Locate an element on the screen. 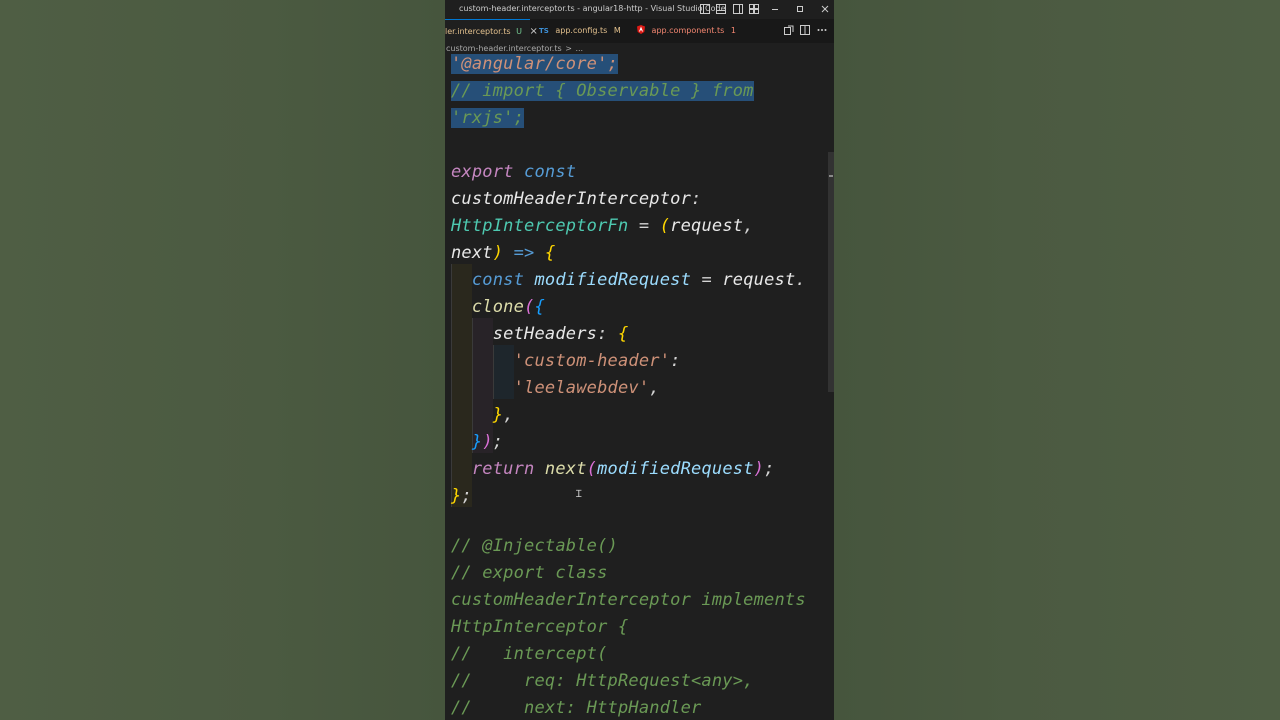 The image size is (1280, 720). code-line: setHeaders: { is located at coordinates (560, 334).